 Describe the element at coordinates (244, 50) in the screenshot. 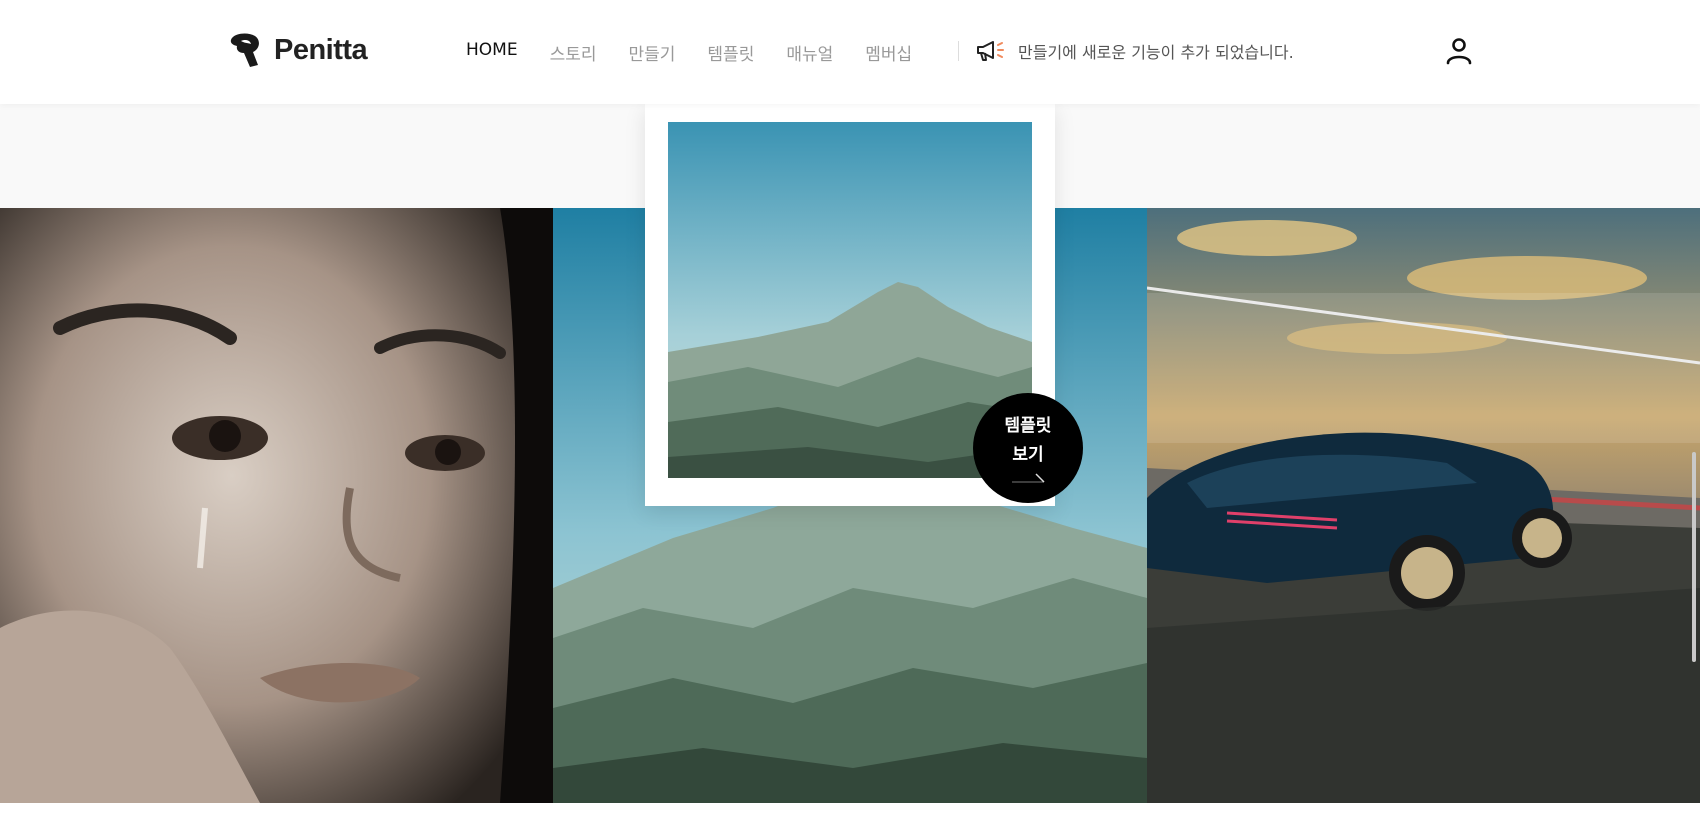

I see `logo-mark-icon` at that location.